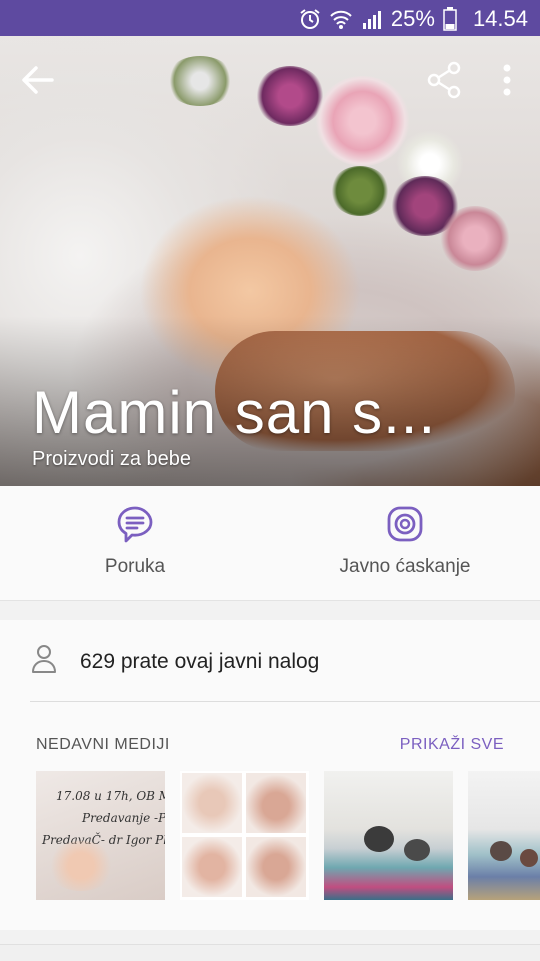 The image size is (540, 961). Describe the element at coordinates (135, 524) in the screenshot. I see `message-bubble-icon` at that location.